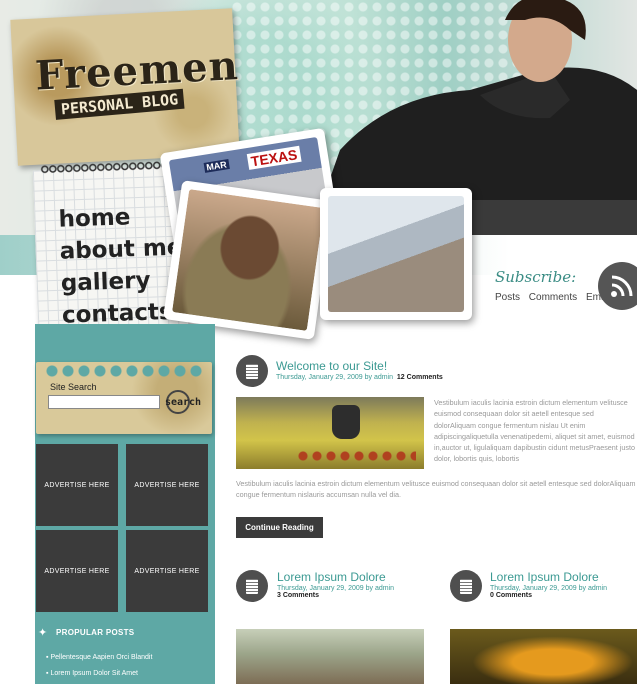  Describe the element at coordinates (216, 166) in the screenshot. I see `mar-sign-text: MAR` at that location.